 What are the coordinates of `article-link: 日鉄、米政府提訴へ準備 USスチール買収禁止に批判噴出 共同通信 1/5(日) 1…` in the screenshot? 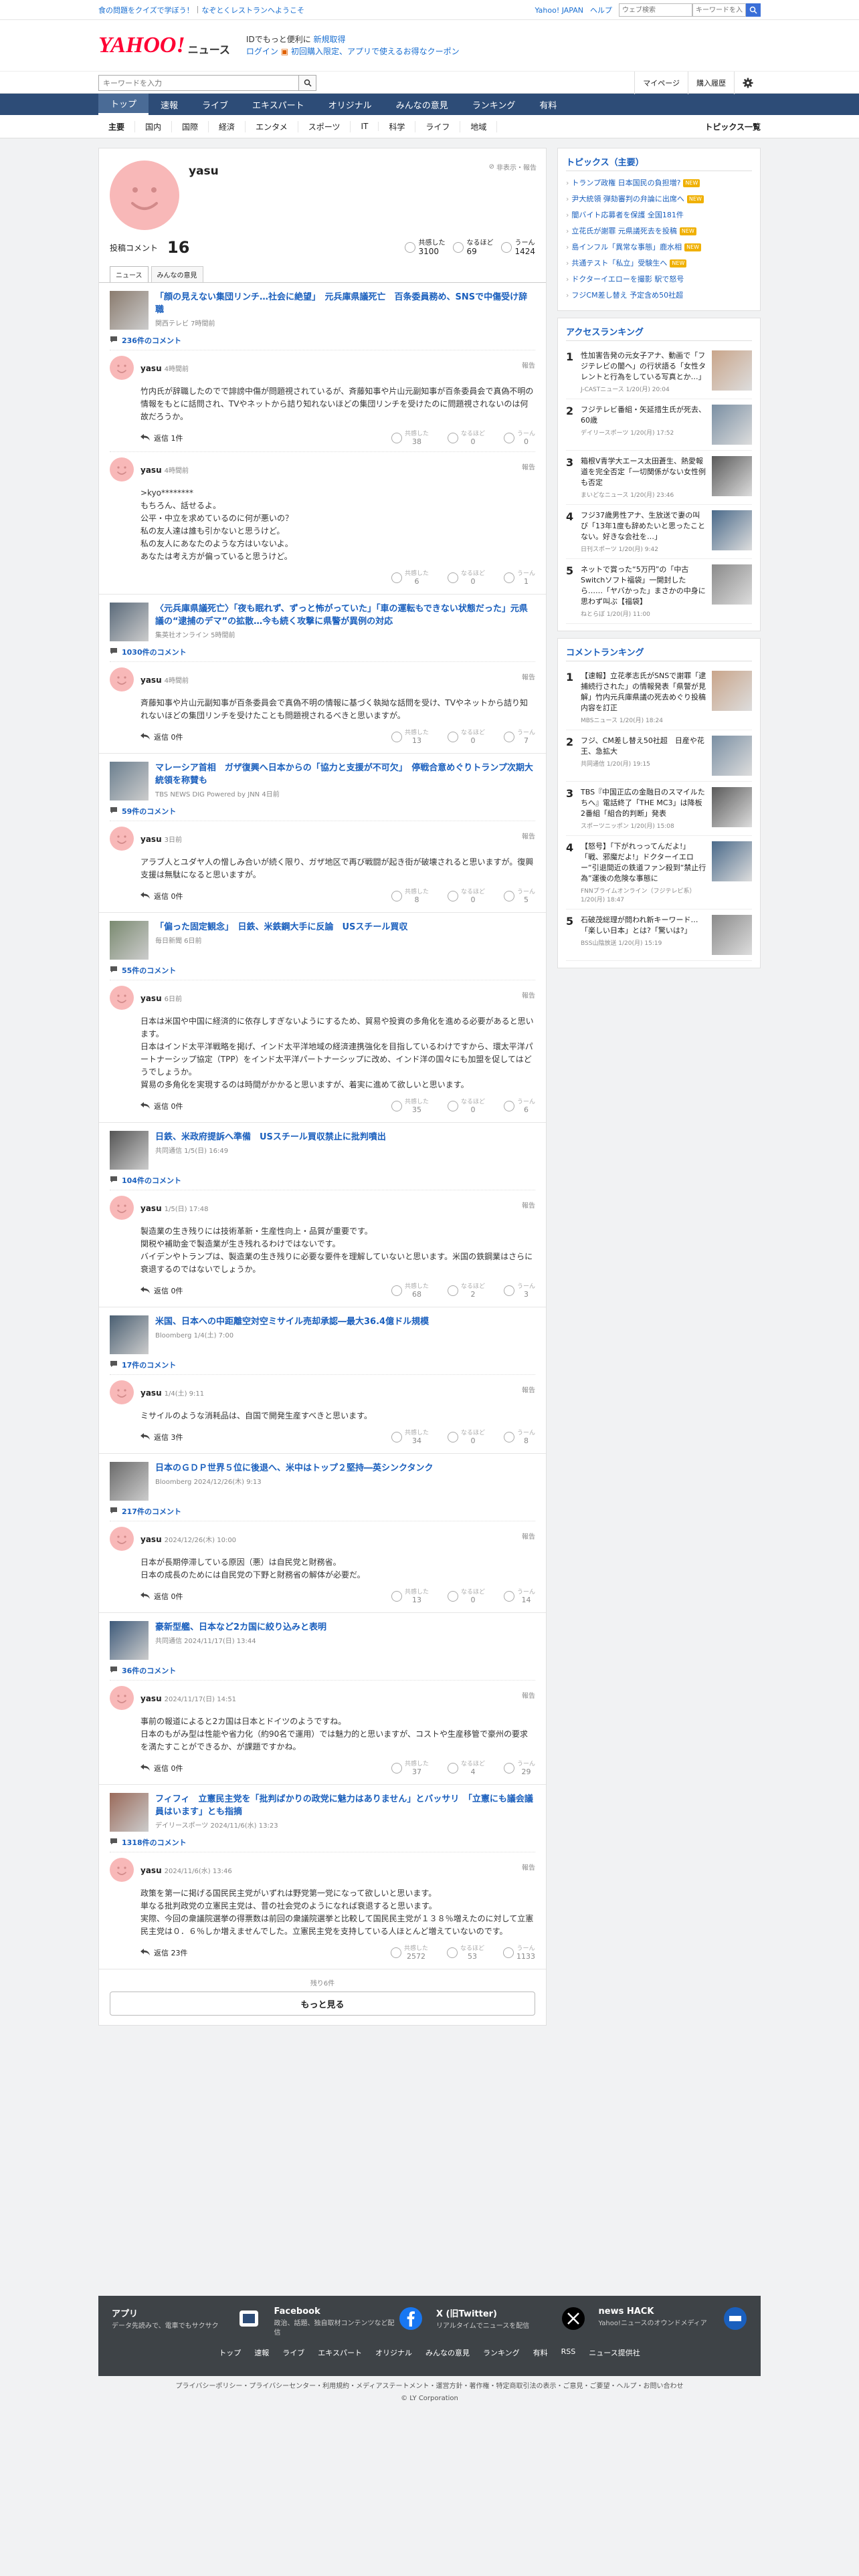 It's located at (322, 1150).